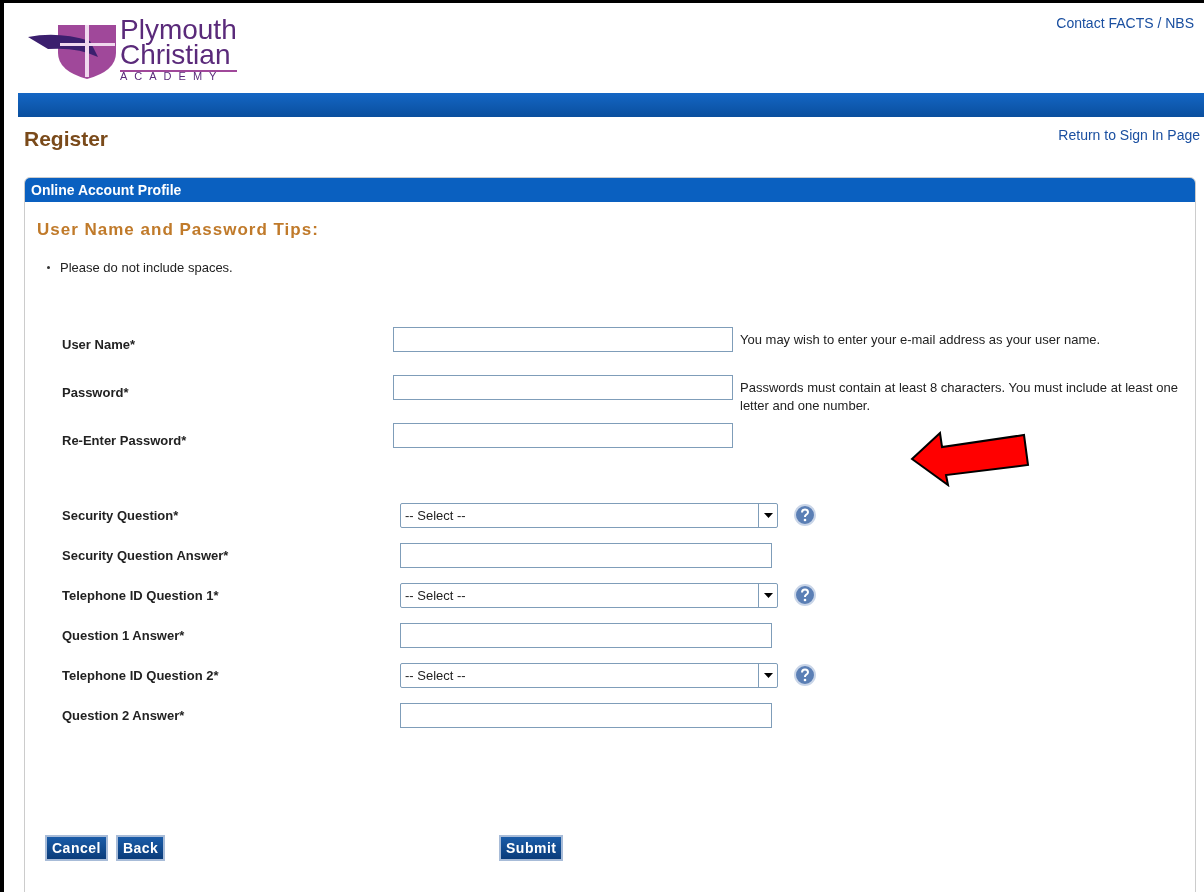 This screenshot has height=892, width=1204. Describe the element at coordinates (140, 675) in the screenshot. I see `field-label: Telephone ID Question 2*` at that location.